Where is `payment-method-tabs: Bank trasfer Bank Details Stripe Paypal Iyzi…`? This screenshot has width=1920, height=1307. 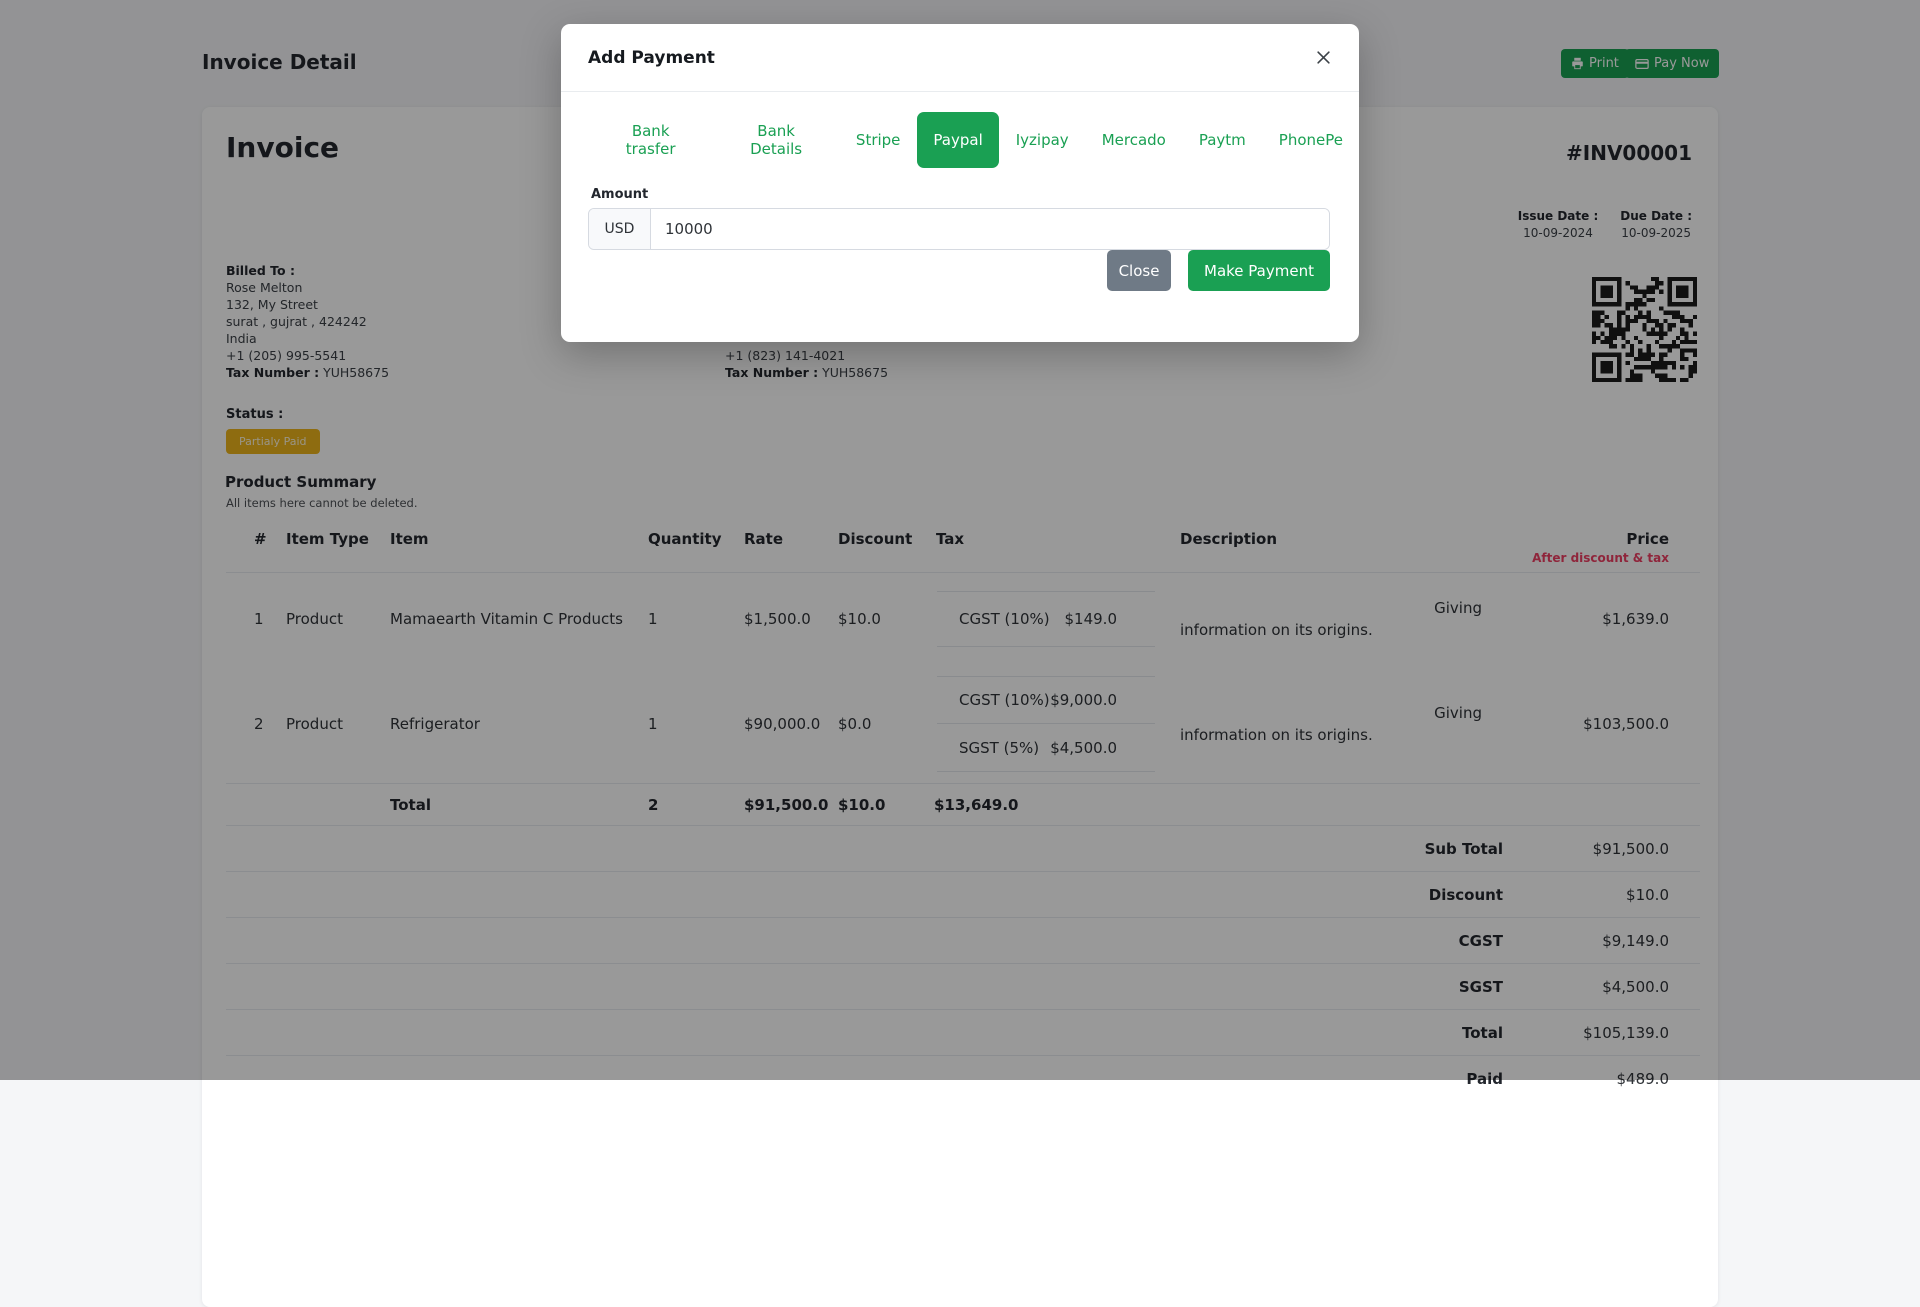
payment-method-tabs: Bank trasfer Bank Details Stripe Paypal Iyzi… is located at coordinates (960, 130).